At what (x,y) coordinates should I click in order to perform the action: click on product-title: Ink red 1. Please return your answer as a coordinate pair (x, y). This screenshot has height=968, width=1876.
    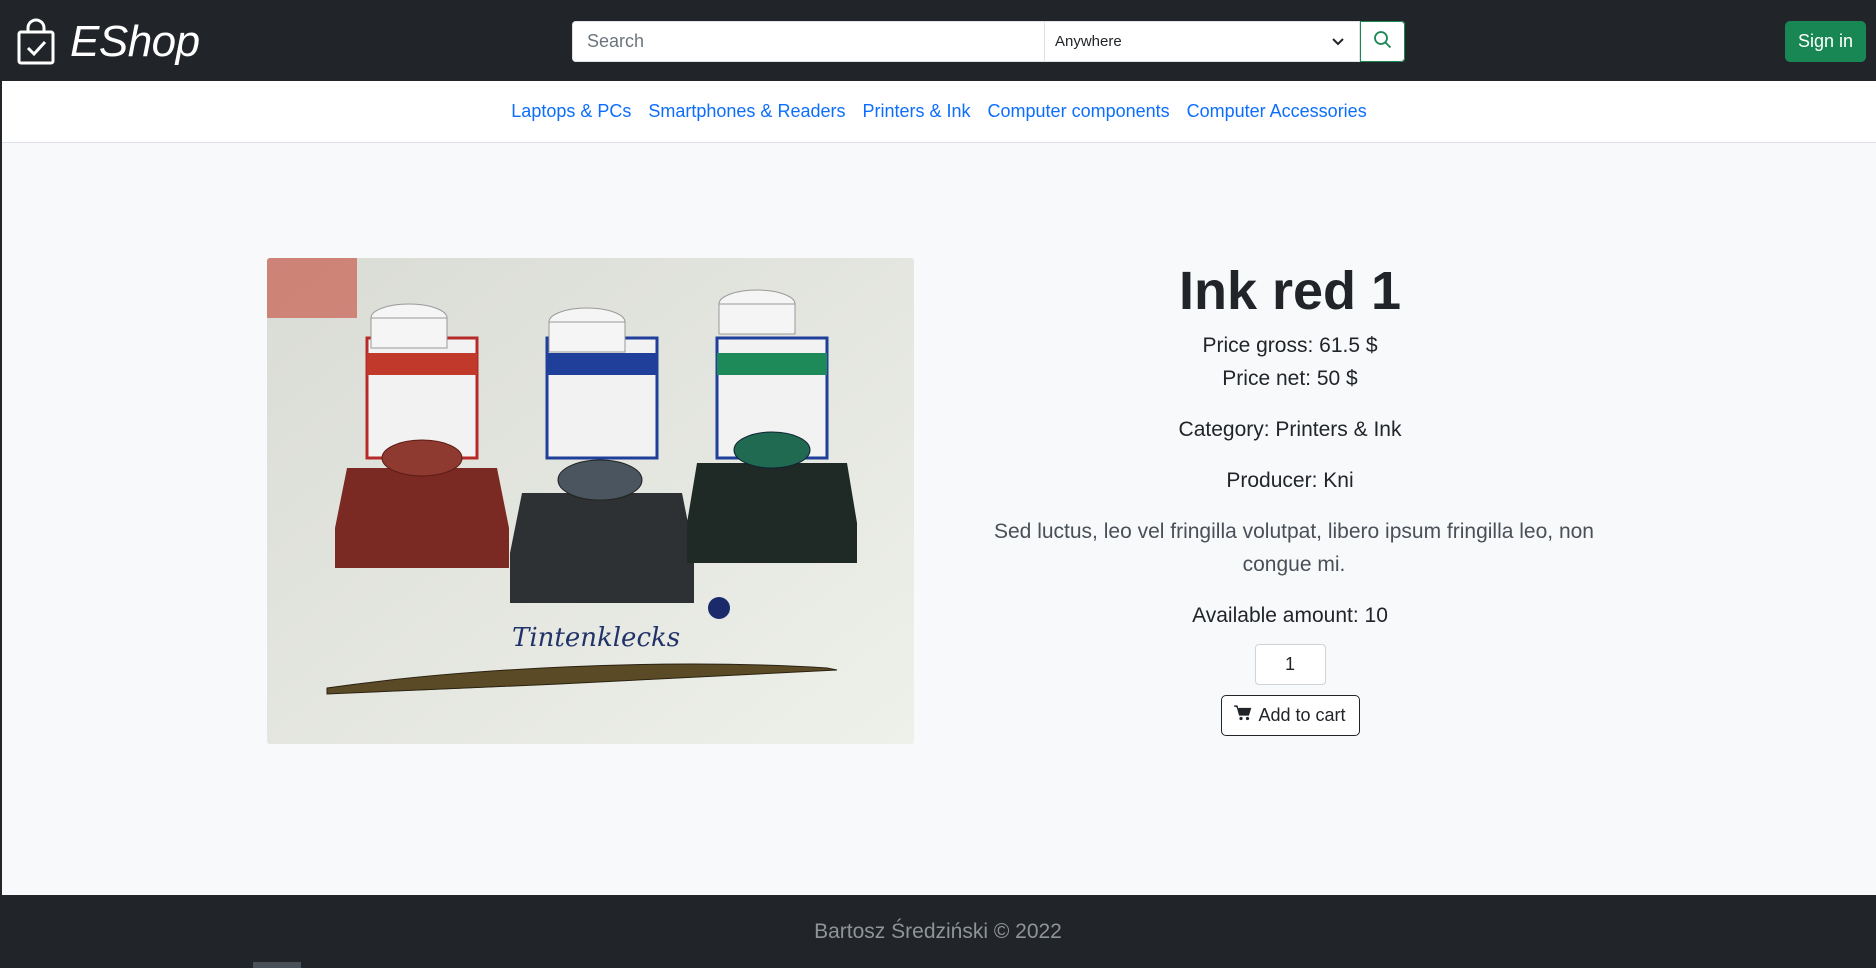
    Looking at the image, I should click on (1290, 291).